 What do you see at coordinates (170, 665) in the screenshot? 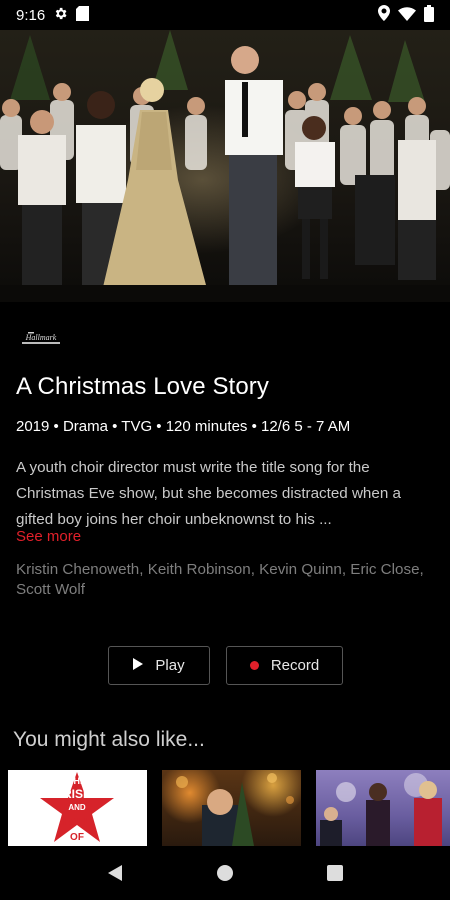
I see `play-label: Play` at bounding box center [170, 665].